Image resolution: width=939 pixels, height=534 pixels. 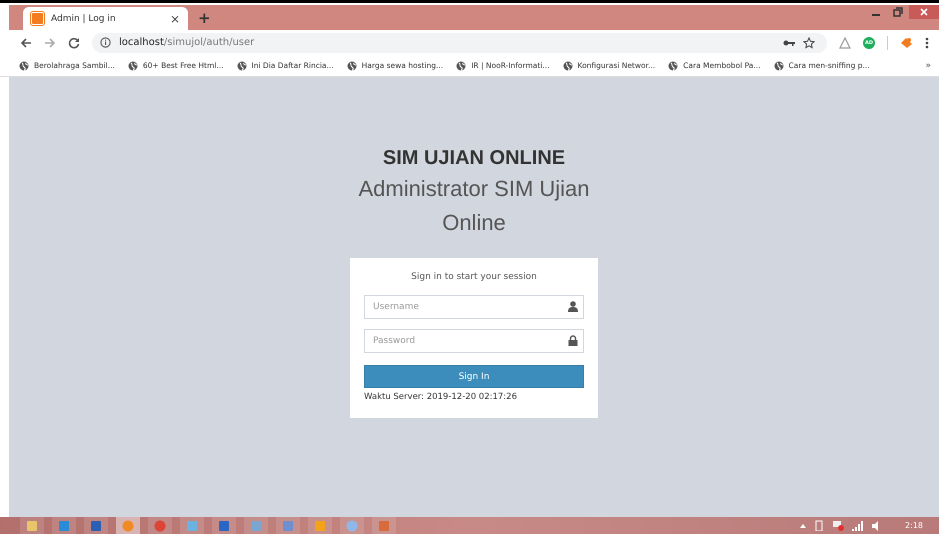 I want to click on signal-icon, so click(x=858, y=525).